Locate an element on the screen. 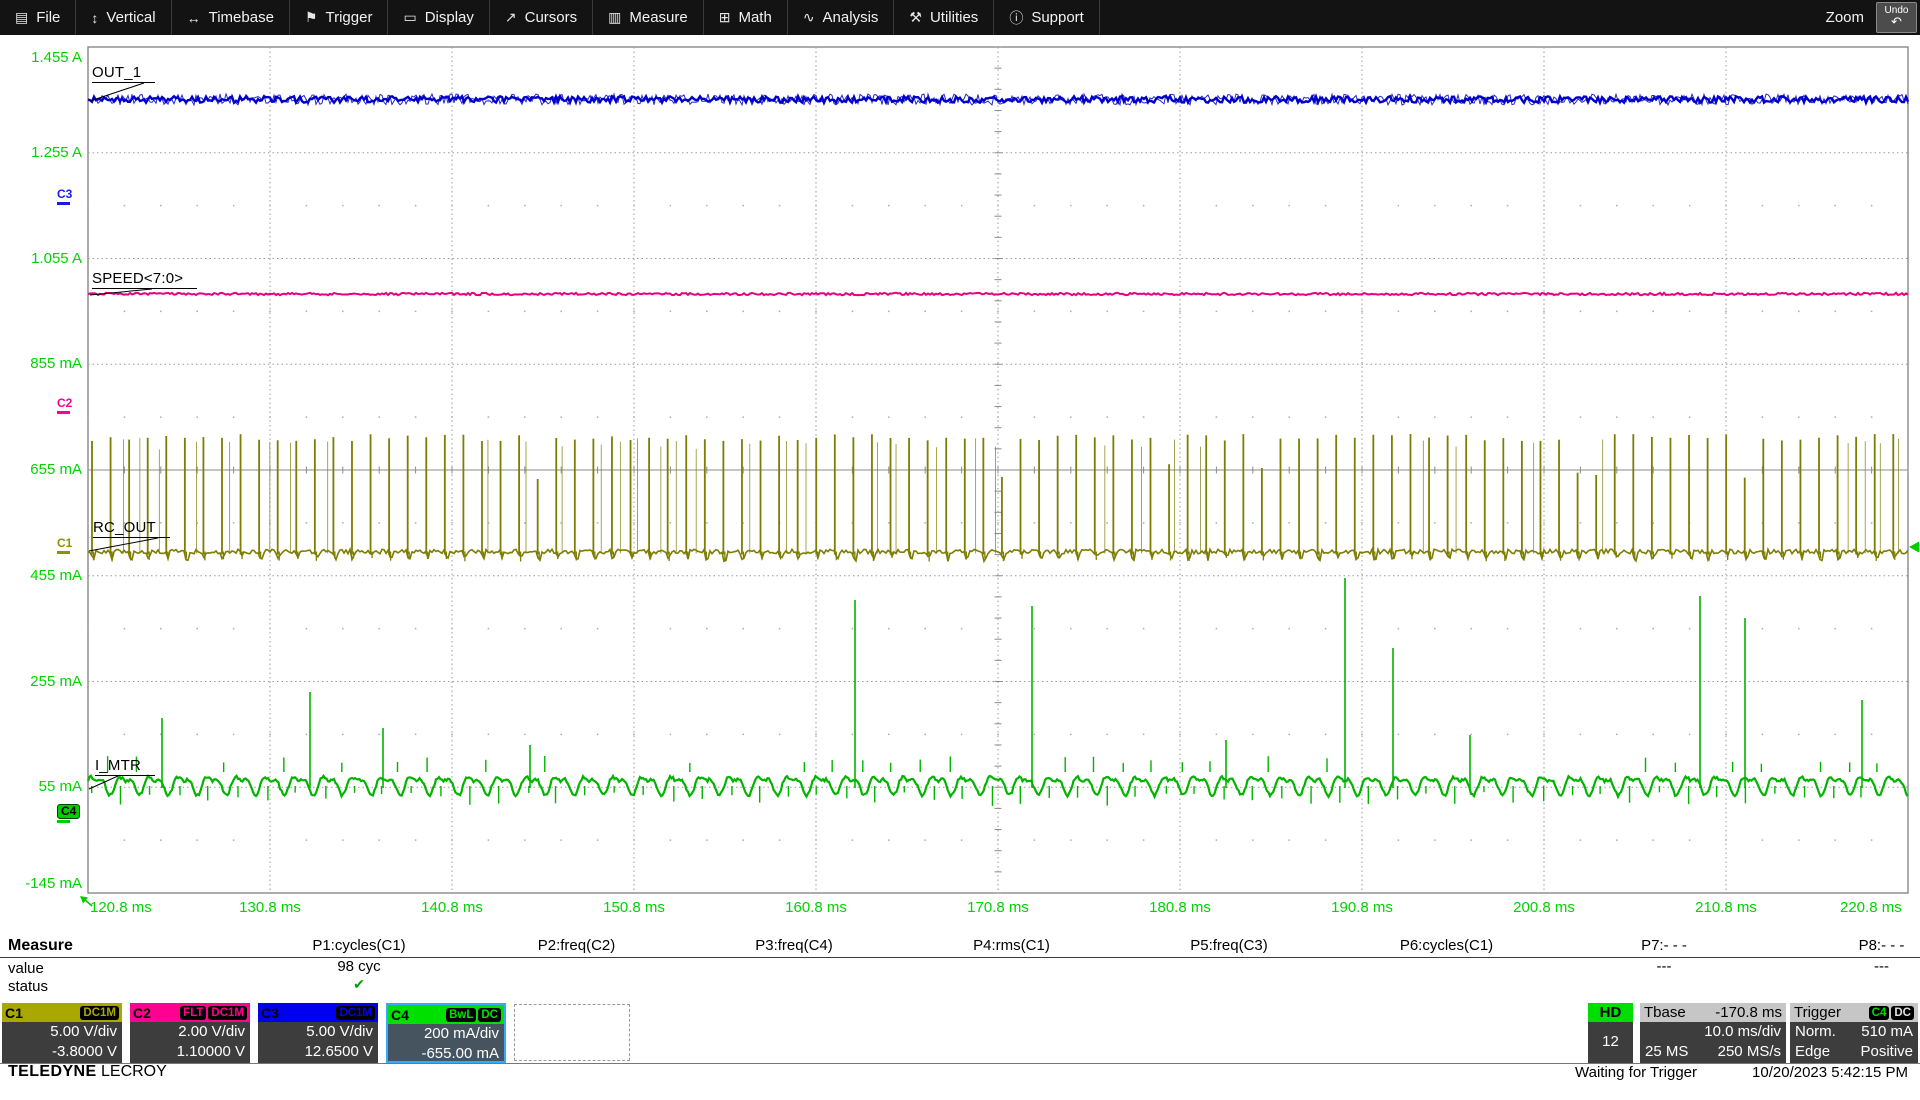 This screenshot has width=1920, height=1100. menu-item-analysis: ∿ Analysis is located at coordinates (841, 17).